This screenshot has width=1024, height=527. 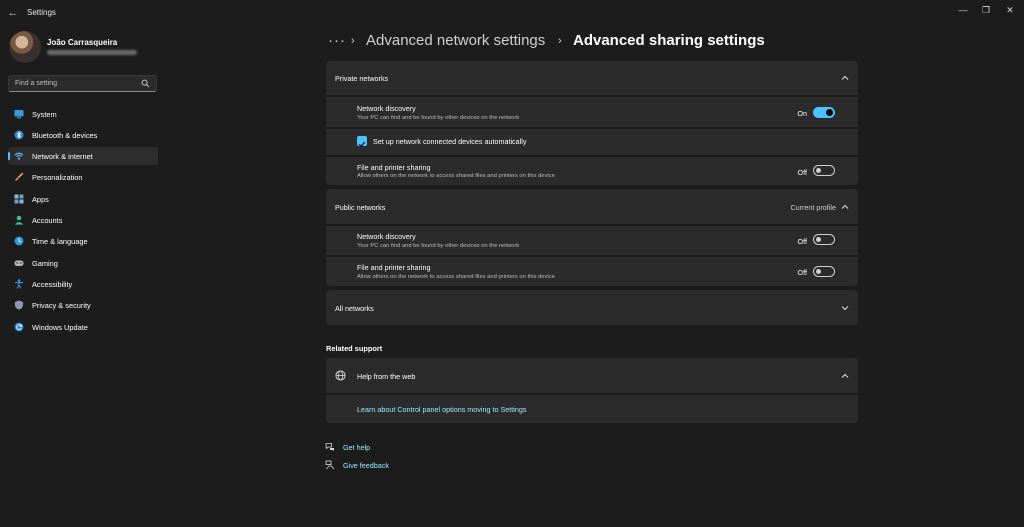 What do you see at coordinates (330, 465) in the screenshot?
I see `feedback-icon` at bounding box center [330, 465].